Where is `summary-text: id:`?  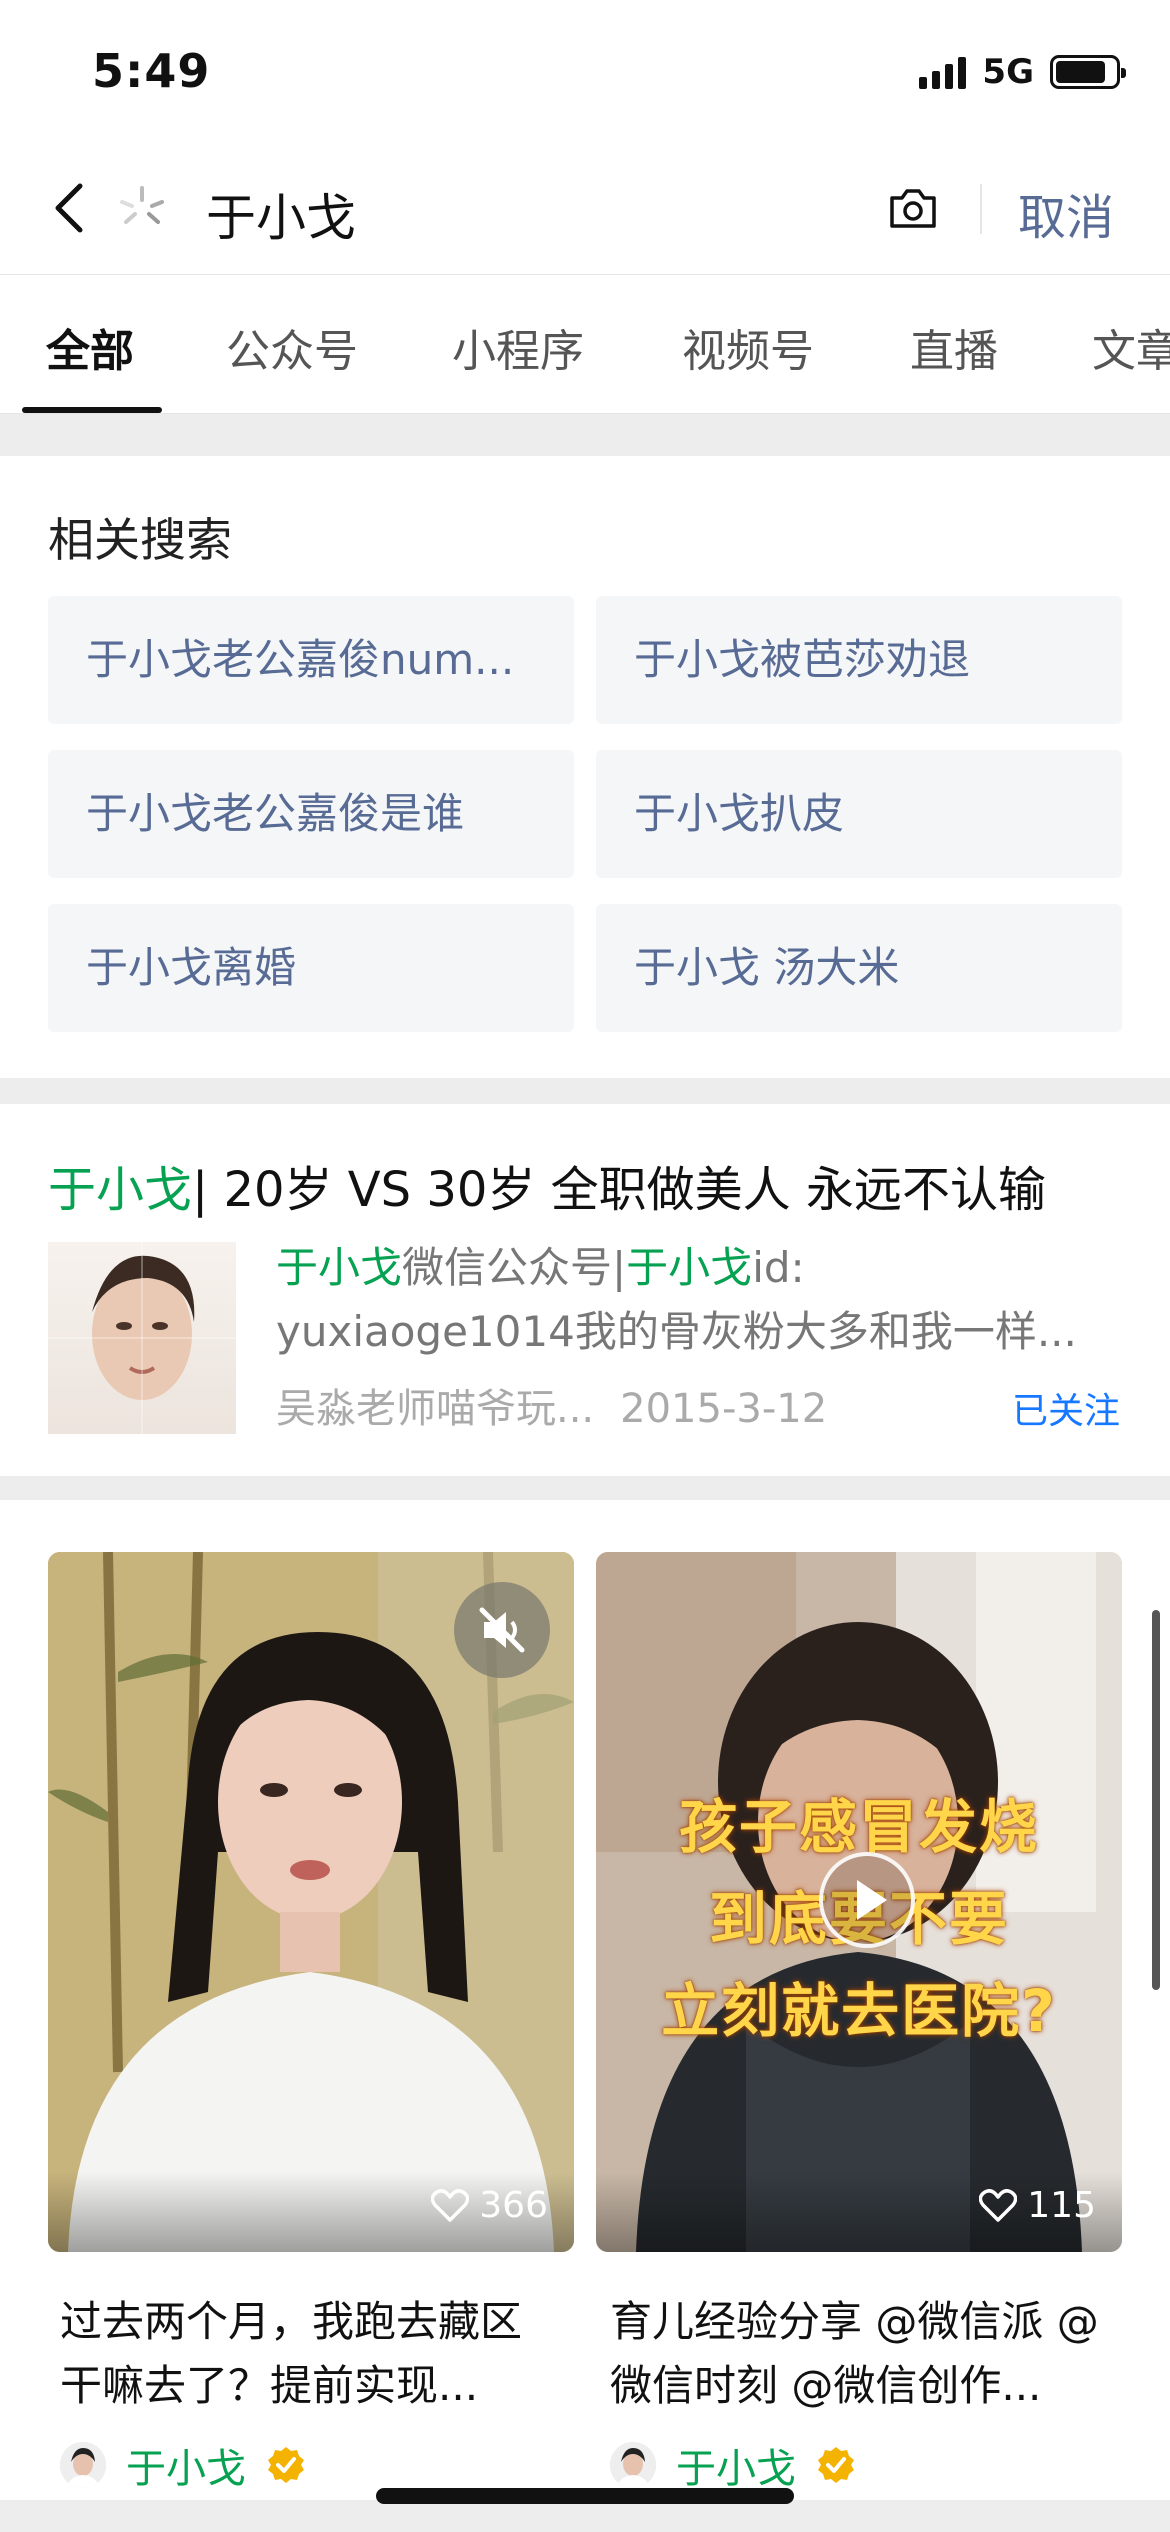 summary-text: id: is located at coordinates (778, 1267).